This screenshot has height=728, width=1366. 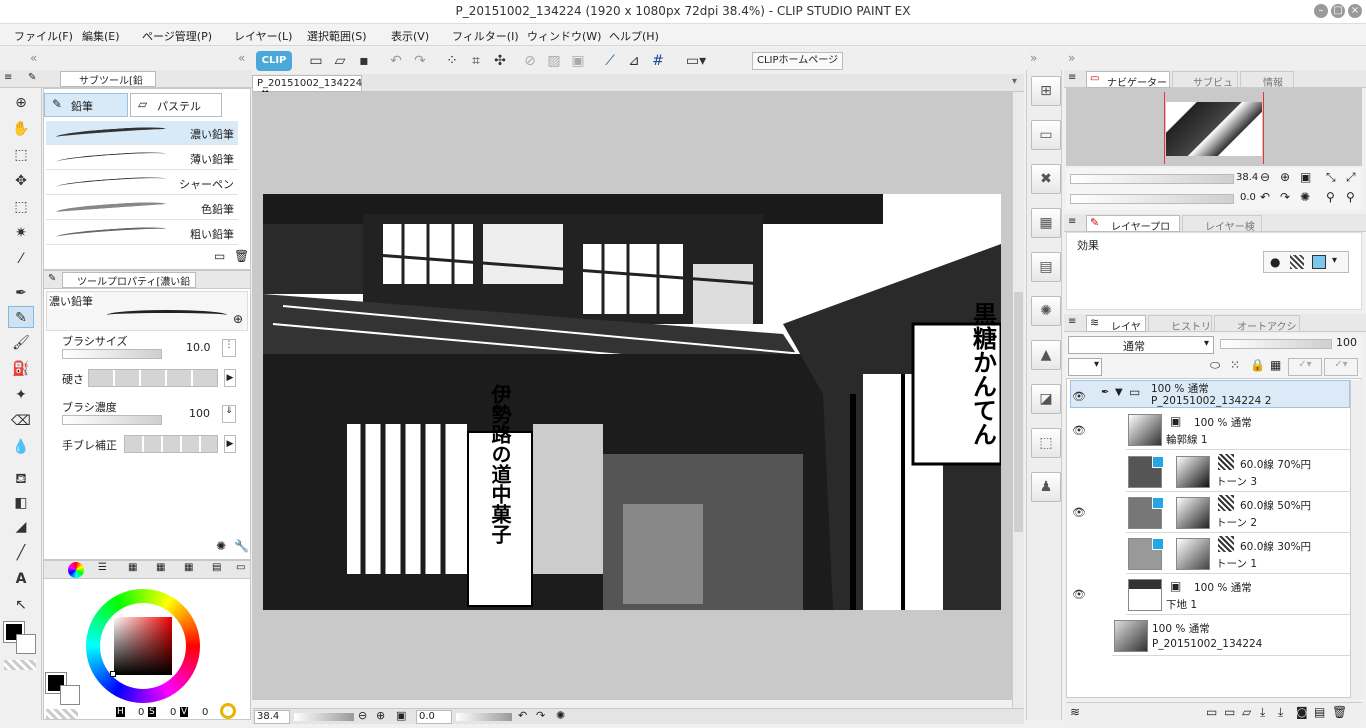 I want to click on tab-layer-property: レイヤープロパティ, so click(x=1133, y=231).